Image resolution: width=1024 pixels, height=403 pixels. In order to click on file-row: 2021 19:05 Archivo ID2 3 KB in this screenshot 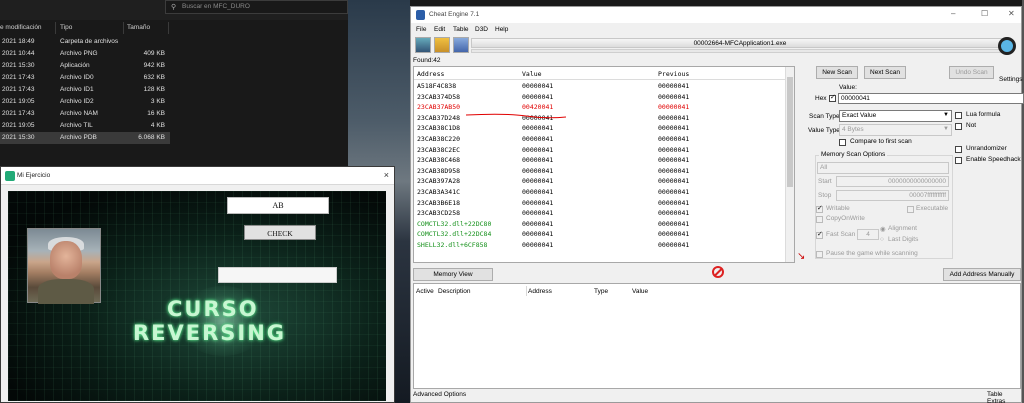, I will do `click(85, 102)`.